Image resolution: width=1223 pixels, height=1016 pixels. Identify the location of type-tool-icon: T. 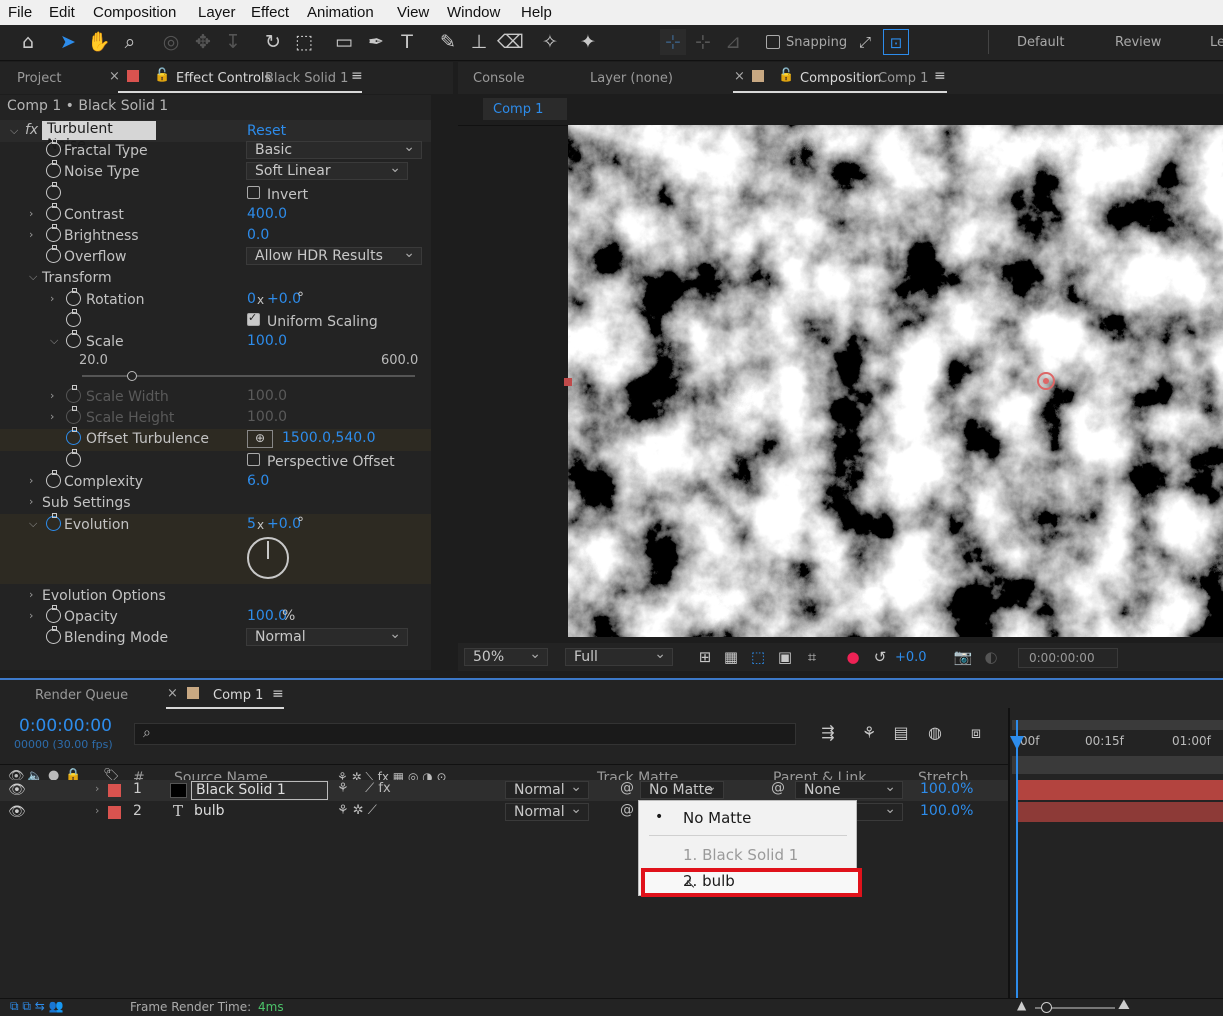
(407, 42).